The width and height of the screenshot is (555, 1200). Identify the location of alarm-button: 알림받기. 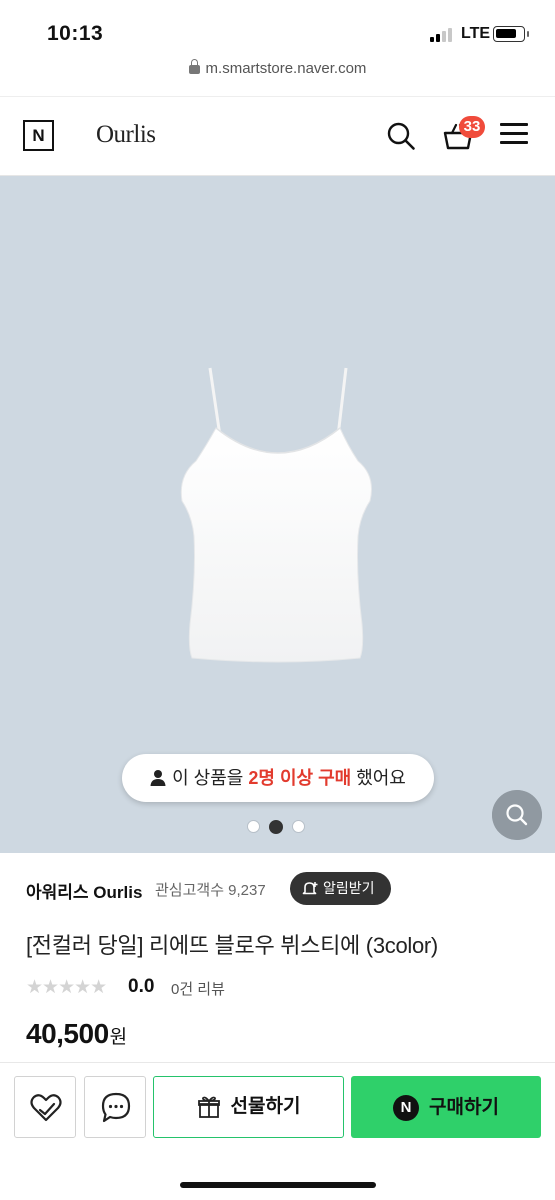
(340, 888).